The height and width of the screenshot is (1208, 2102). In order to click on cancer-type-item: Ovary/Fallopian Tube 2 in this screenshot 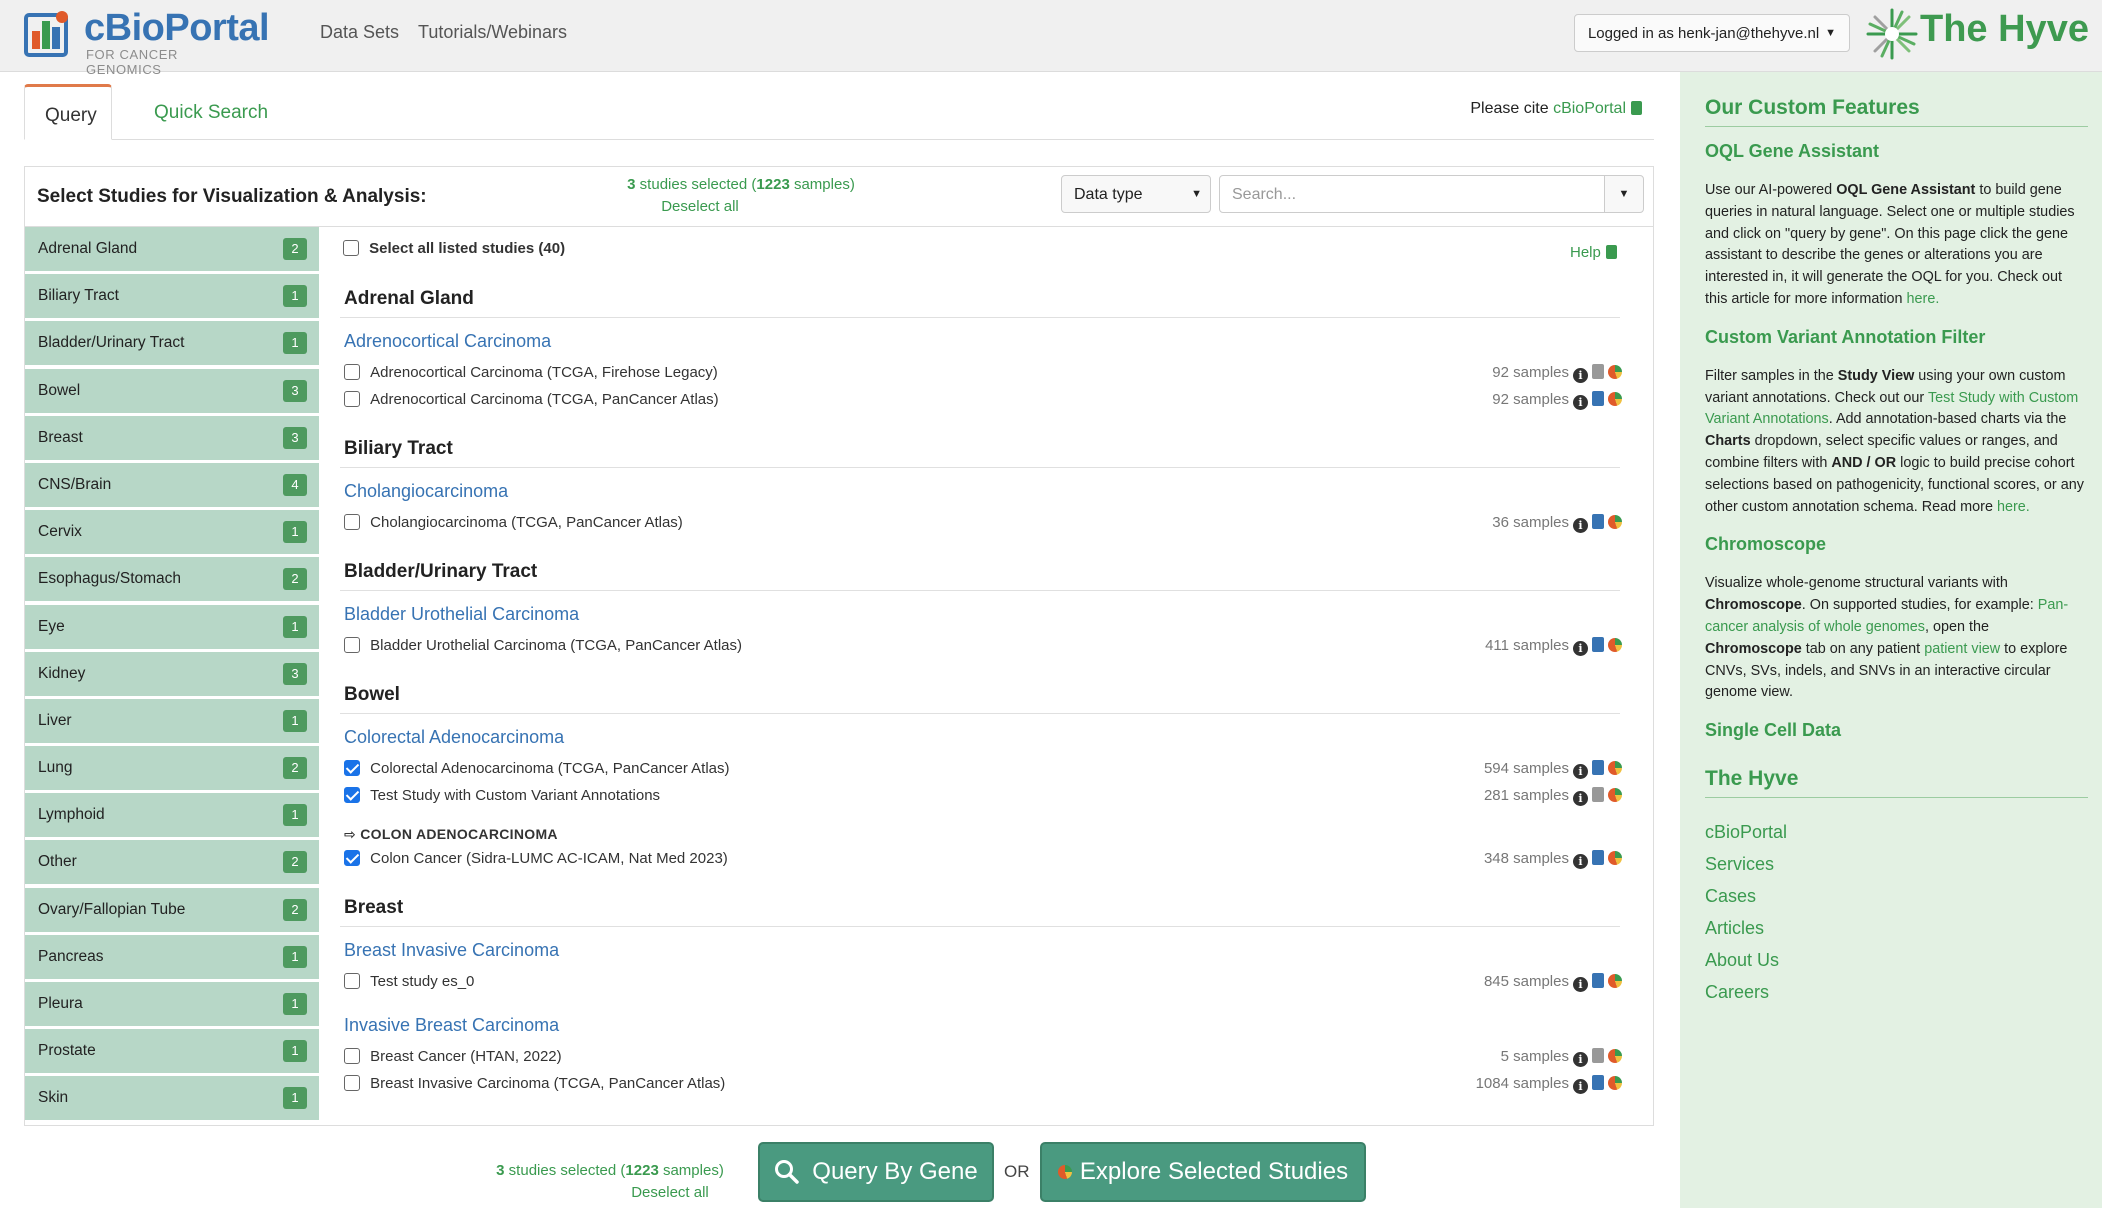, I will do `click(172, 909)`.